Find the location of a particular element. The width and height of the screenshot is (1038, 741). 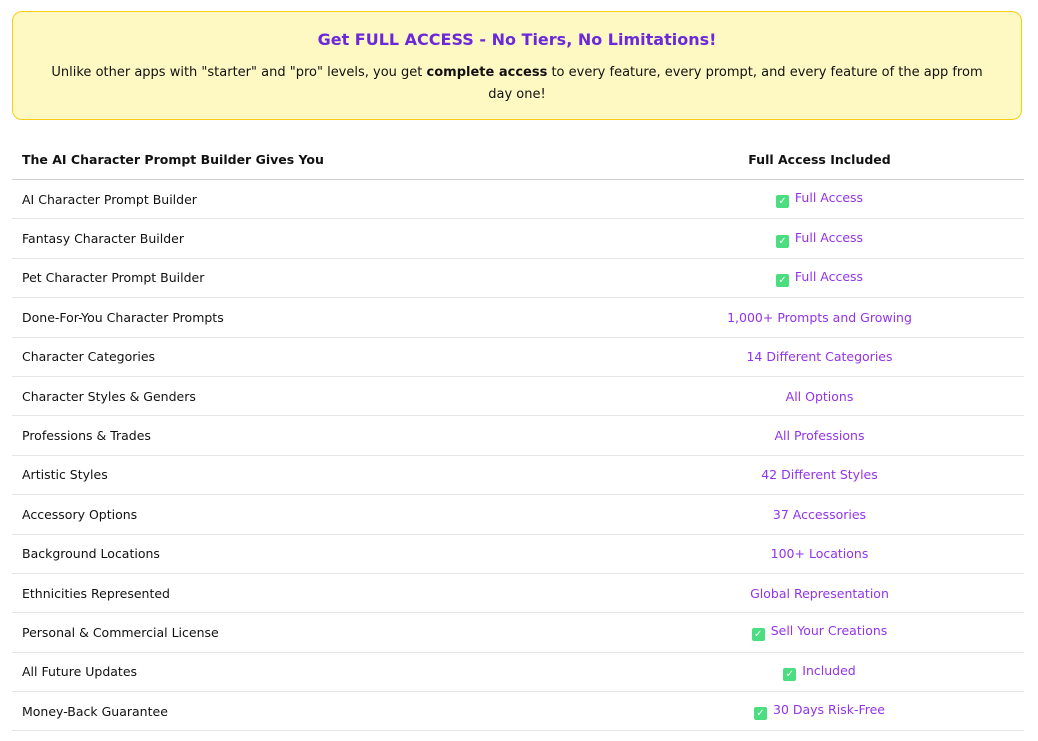

feature-name: All Future Updates is located at coordinates (313, 672).